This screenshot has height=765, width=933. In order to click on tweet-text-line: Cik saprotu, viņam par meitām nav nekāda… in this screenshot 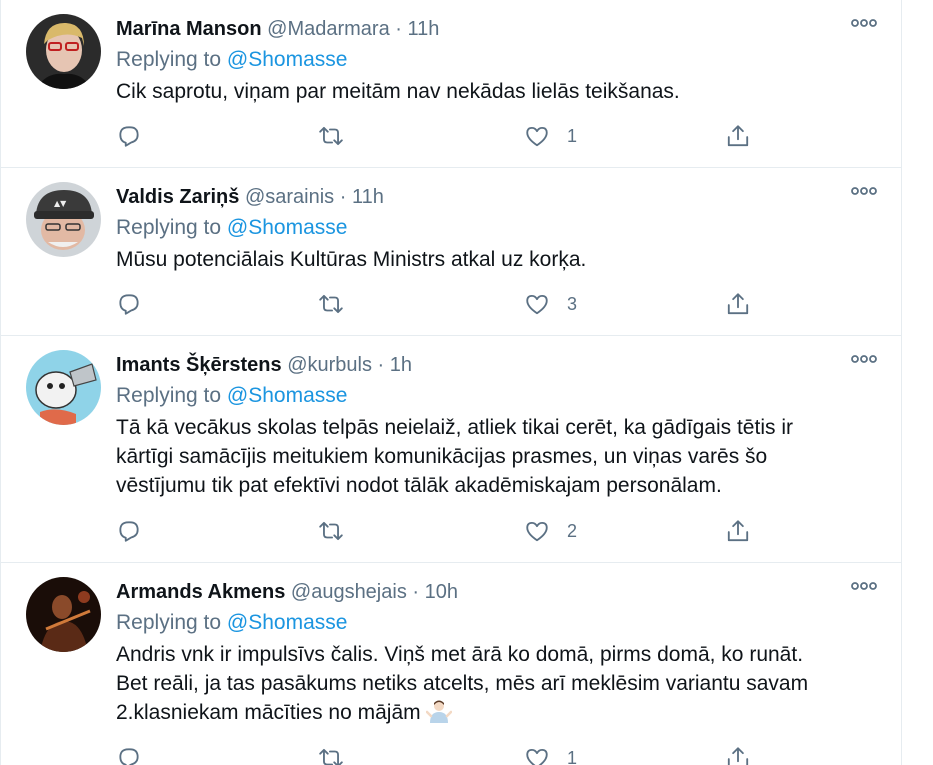, I will do `click(398, 91)`.